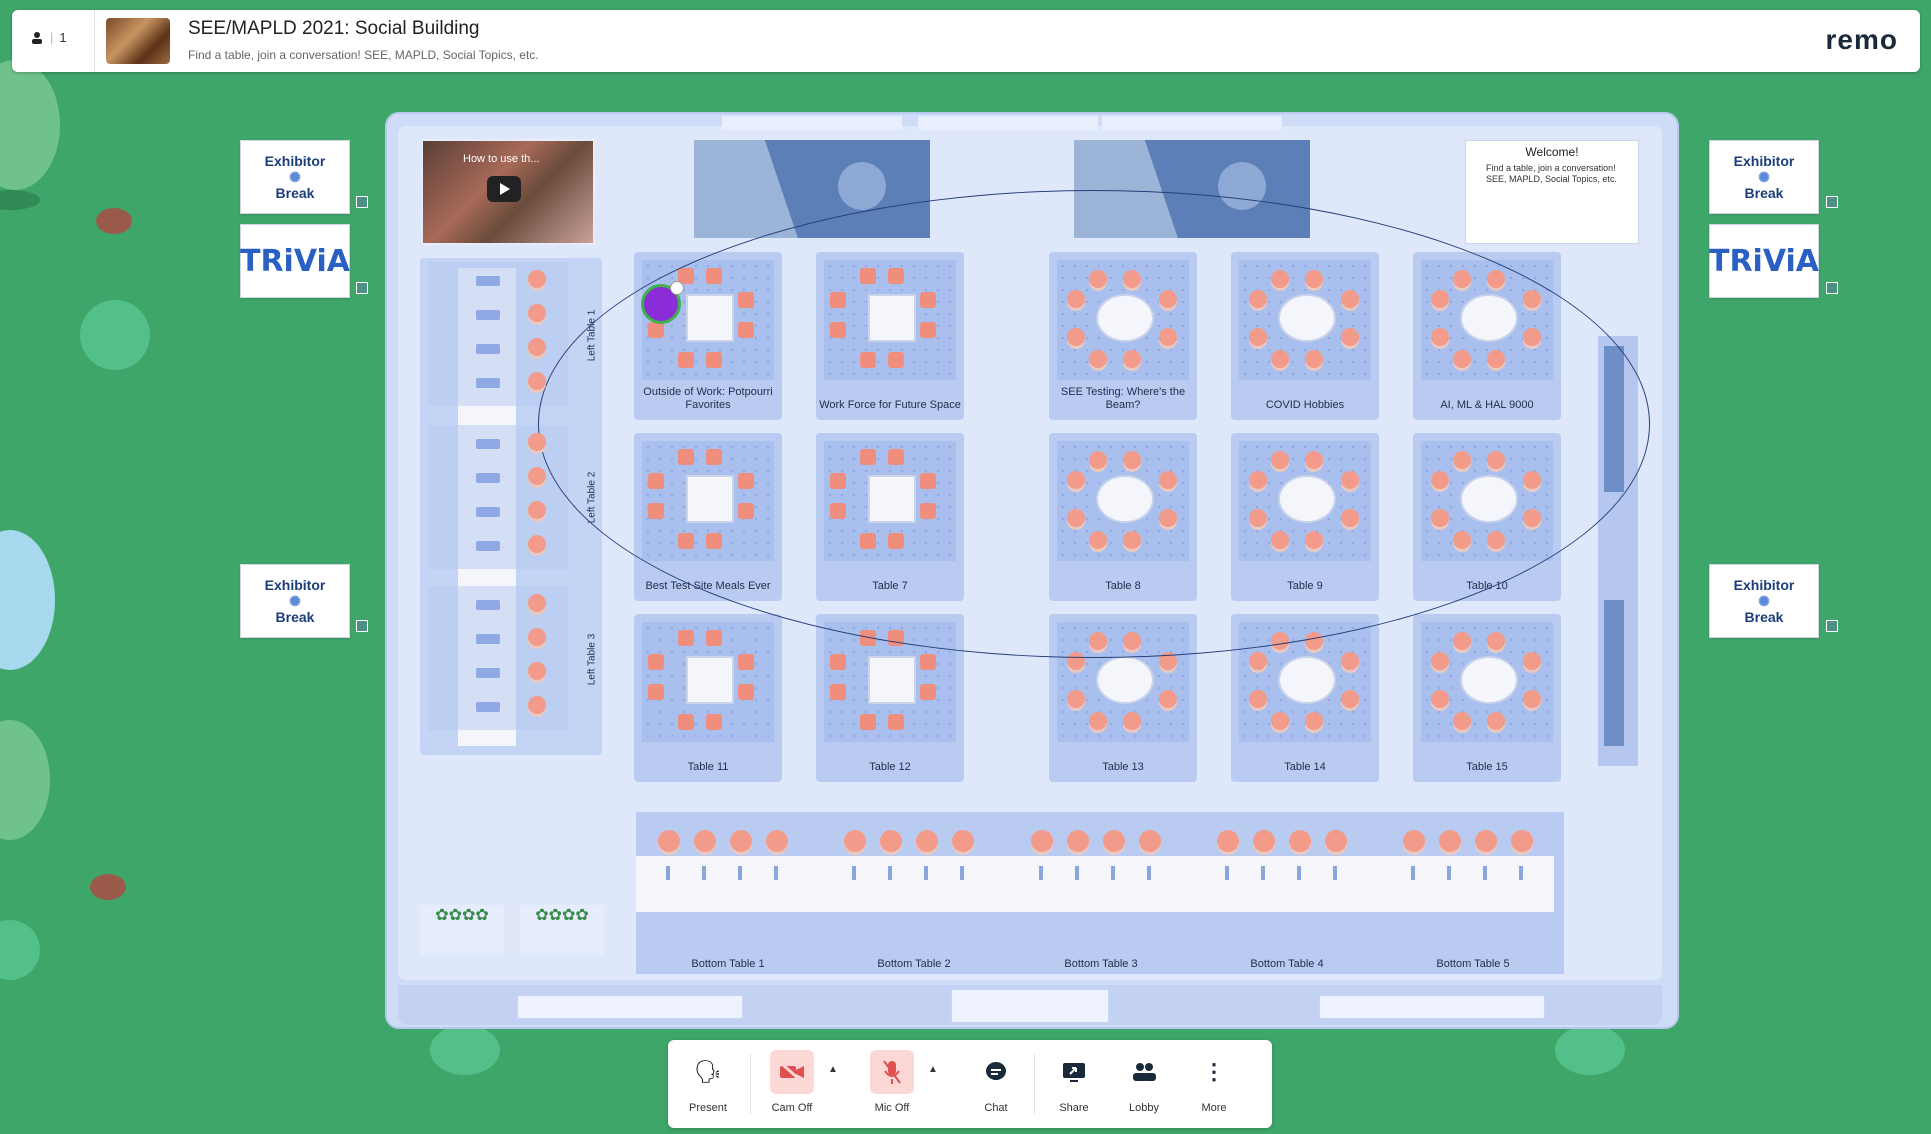  What do you see at coordinates (1487, 767) in the screenshot?
I see `table-label: Table 15` at bounding box center [1487, 767].